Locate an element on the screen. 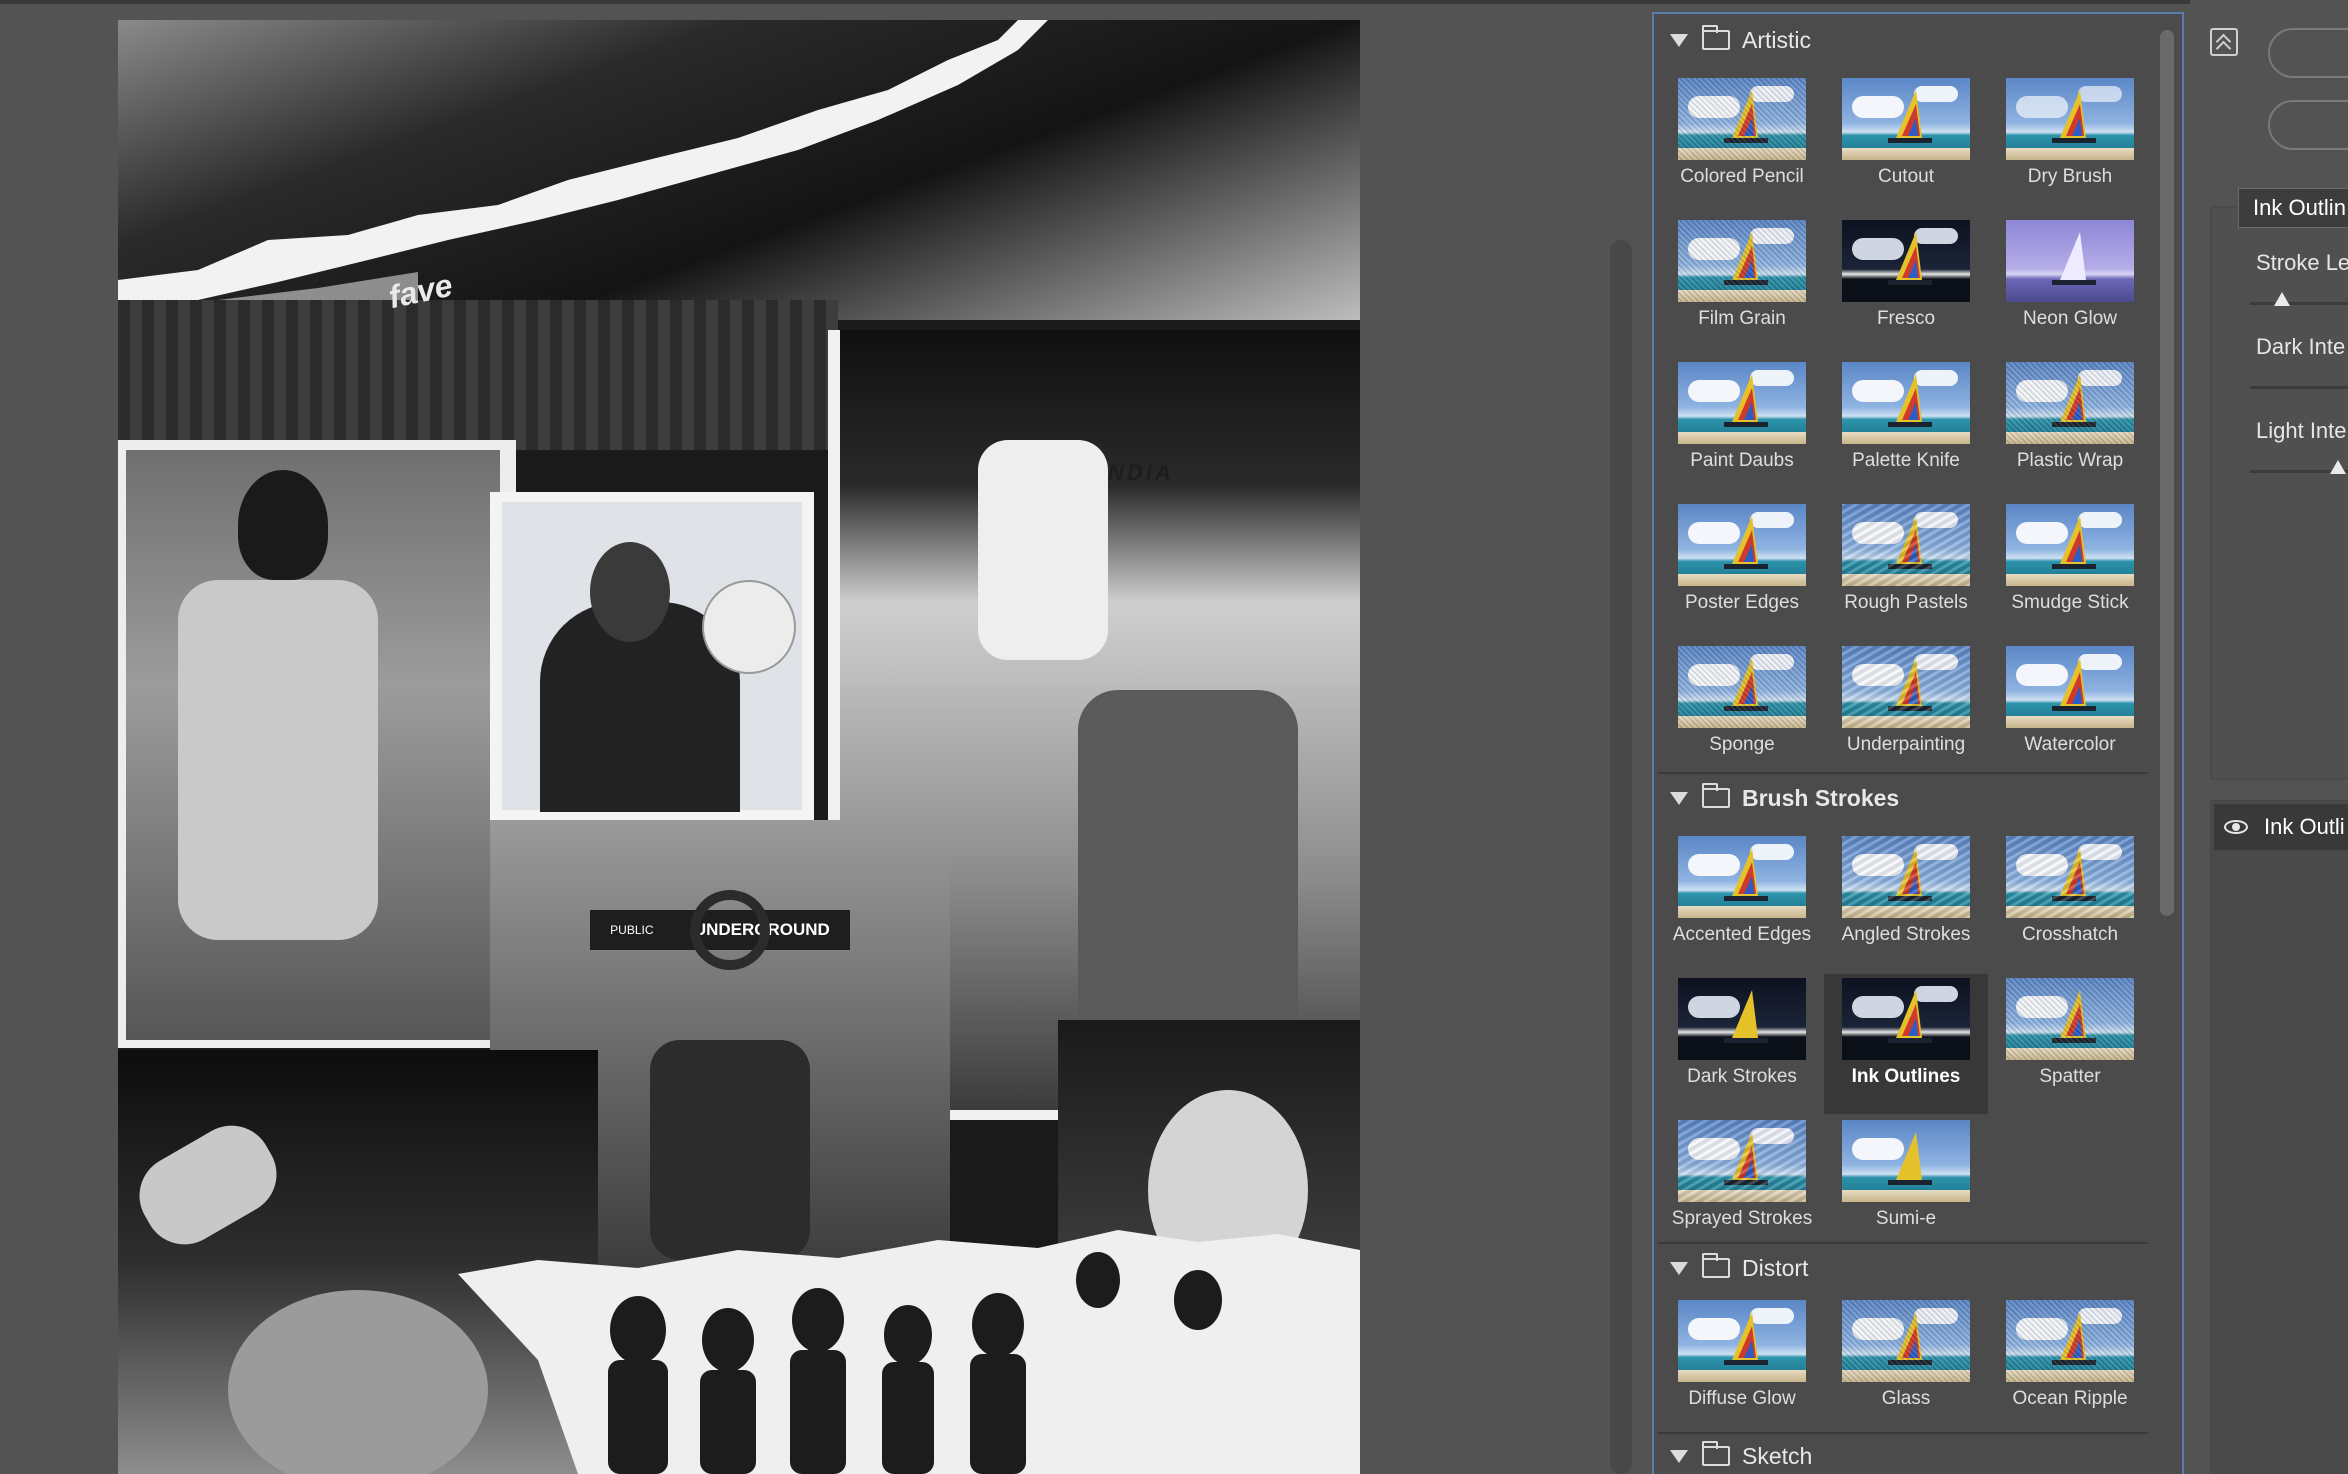 The width and height of the screenshot is (2348, 1474). category-header-artistic: Artistic is located at coordinates (1901, 40).